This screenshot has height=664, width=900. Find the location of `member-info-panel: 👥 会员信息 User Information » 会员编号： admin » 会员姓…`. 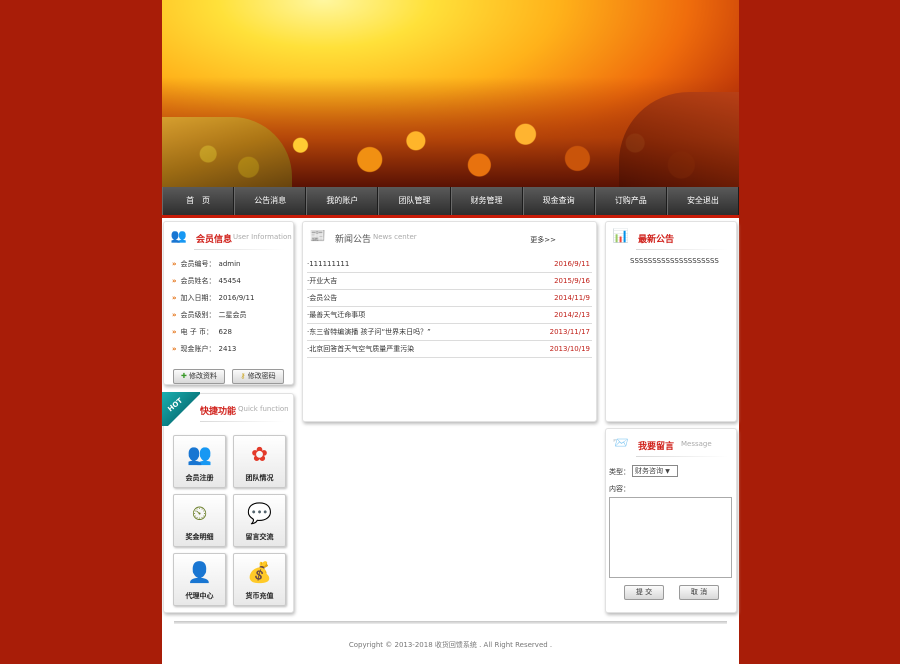

member-info-panel: 👥 会员信息 User Information » 会员编号： admin » 会员姓… is located at coordinates (228, 303).